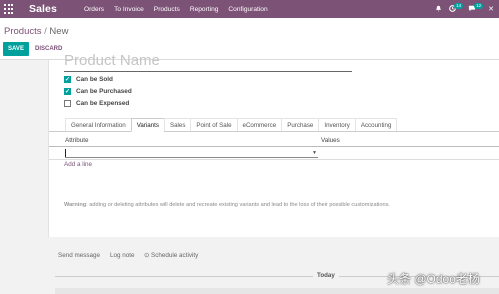 Image resolution: width=499 pixels, height=294 pixels. I want to click on chevron-down-icon: ▼, so click(314, 153).